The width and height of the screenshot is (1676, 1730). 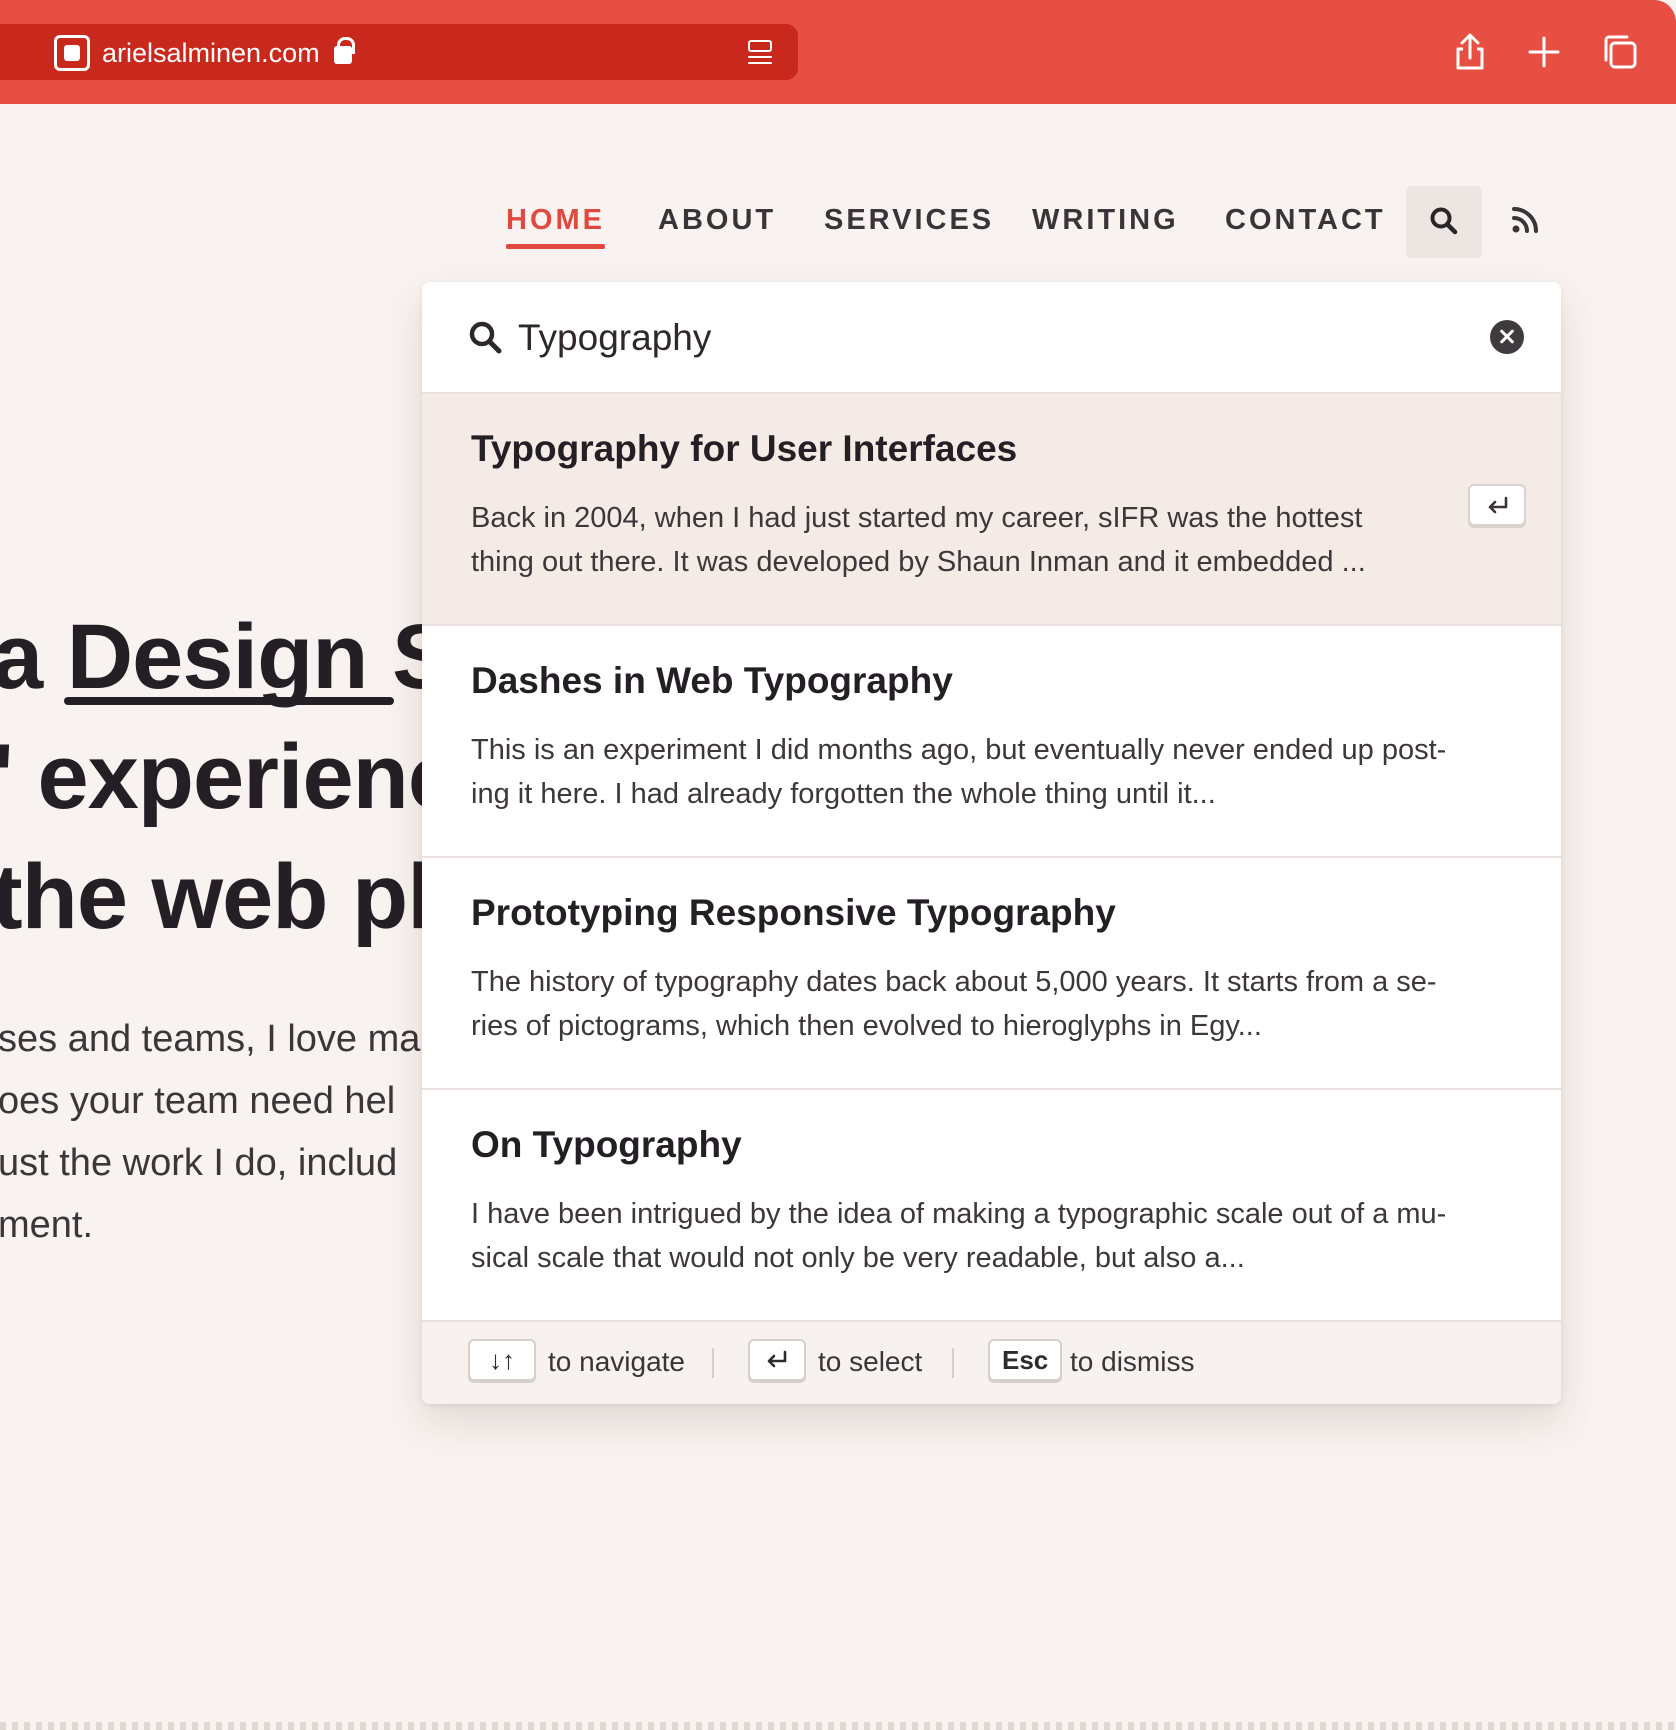 What do you see at coordinates (870, 1361) in the screenshot?
I see `select-hint: to select` at bounding box center [870, 1361].